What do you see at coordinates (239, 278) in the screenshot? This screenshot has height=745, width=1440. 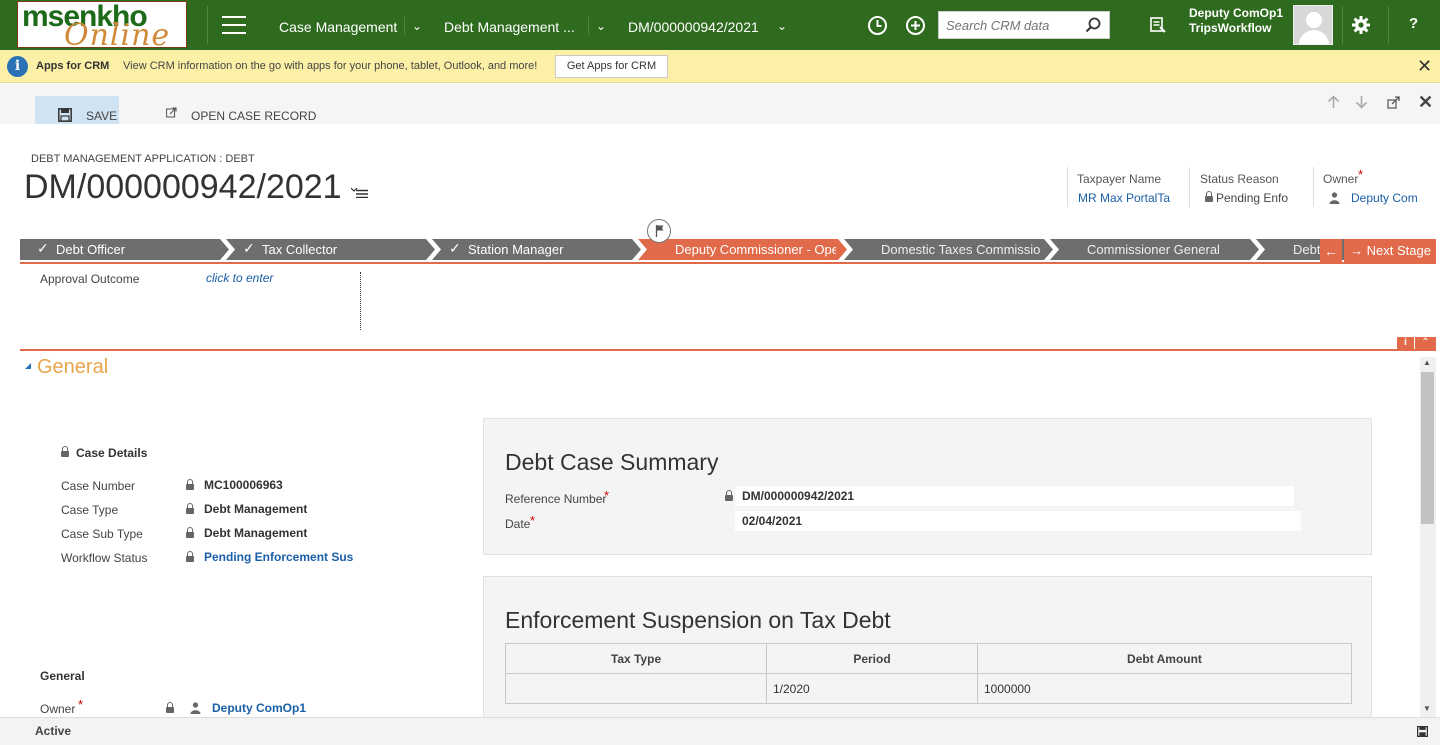 I see `approval-outcome-field: click to enter` at bounding box center [239, 278].